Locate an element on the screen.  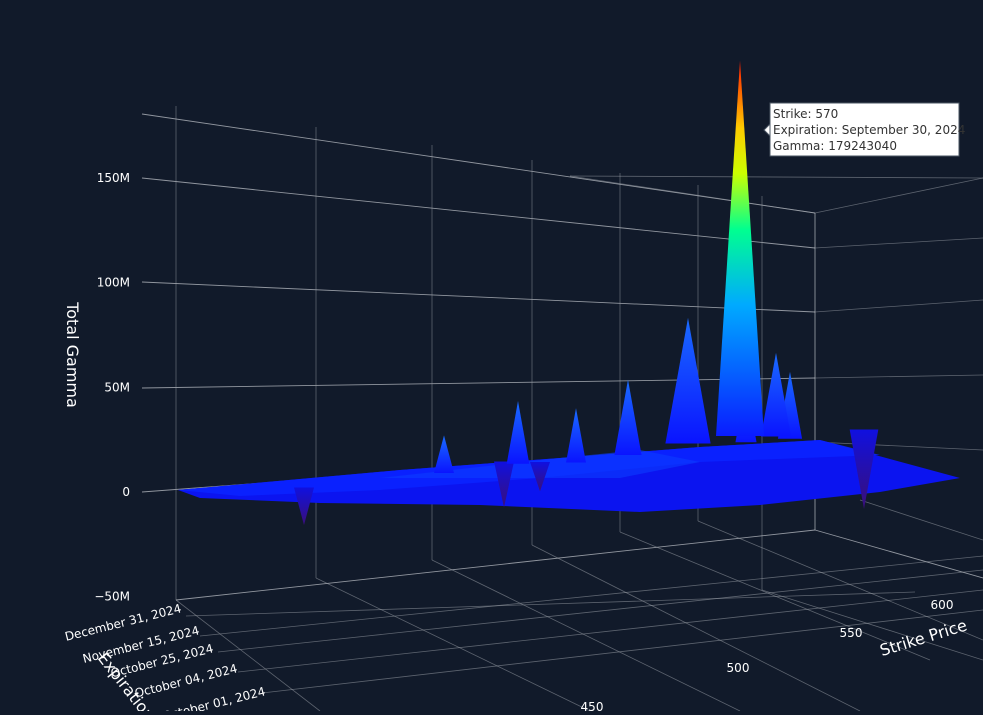
z-grid-100m is located at coordinates (478, 297).